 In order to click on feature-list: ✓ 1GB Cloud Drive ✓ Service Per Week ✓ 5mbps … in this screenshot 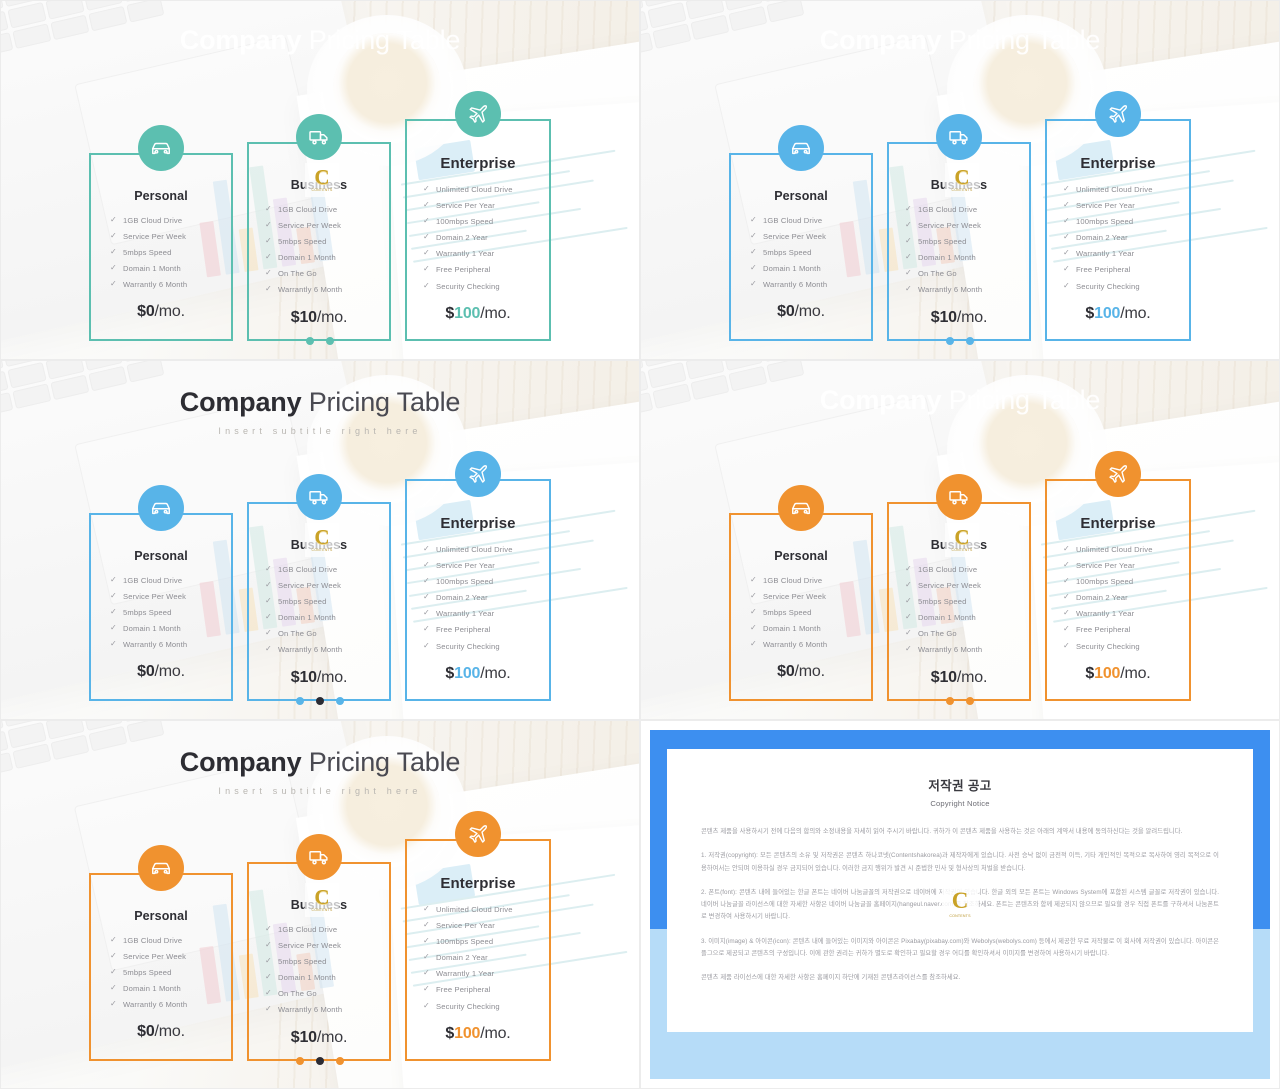, I will do `click(161, 256)`.